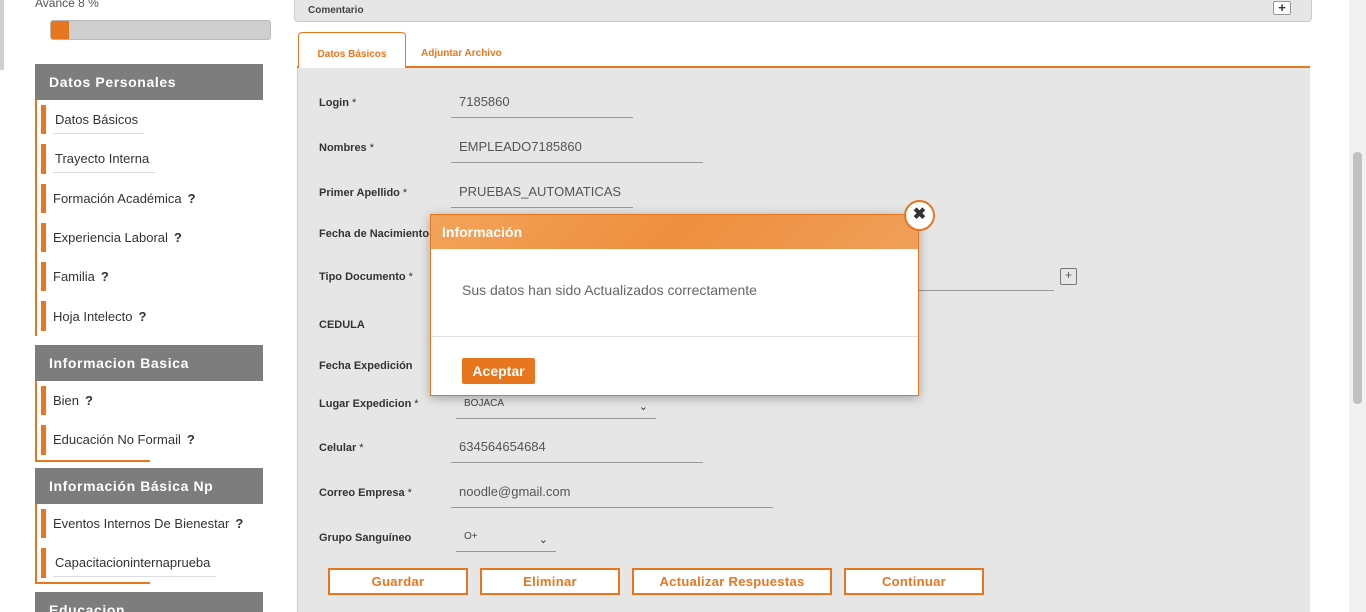  What do you see at coordinates (374, 234) in the screenshot?
I see `fecha-nacimiento-label: Fecha de Nacimiento` at bounding box center [374, 234].